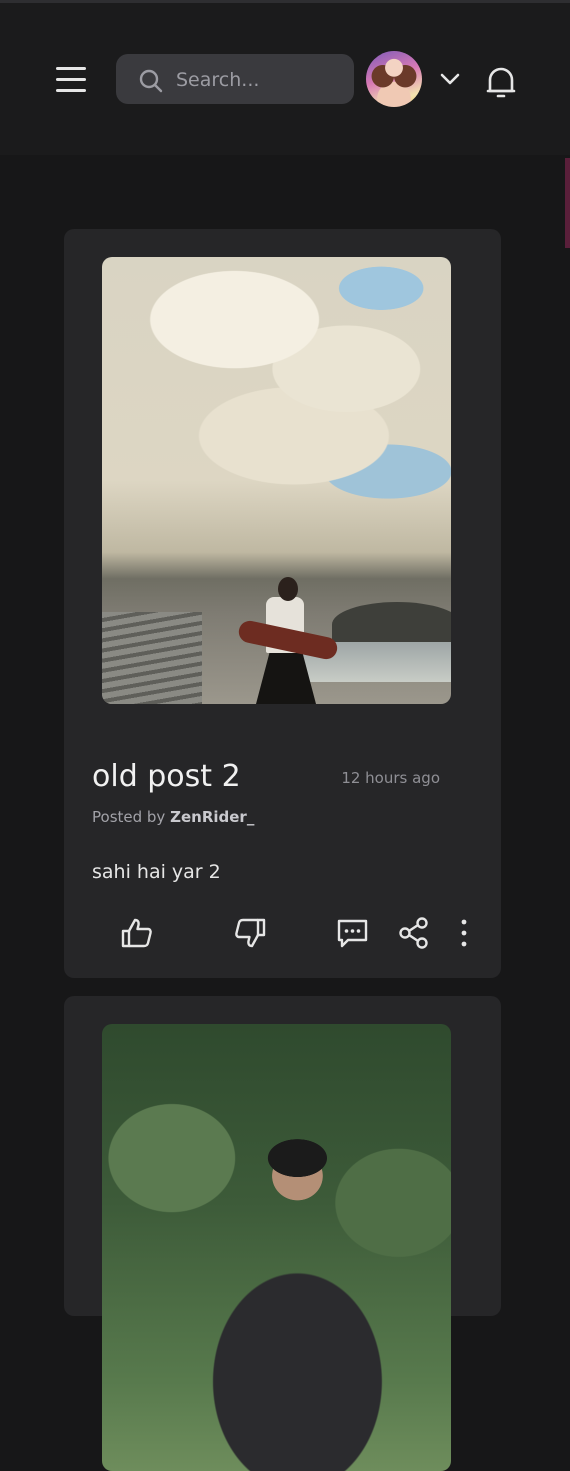 This screenshot has width=570, height=1471. I want to click on thumbs-up-icon, so click(137, 933).